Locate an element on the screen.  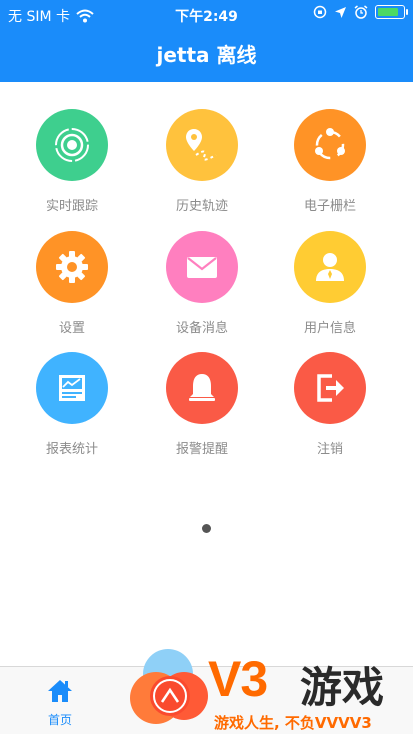
menu-label: 电子栅栏 is located at coordinates (329, 206).